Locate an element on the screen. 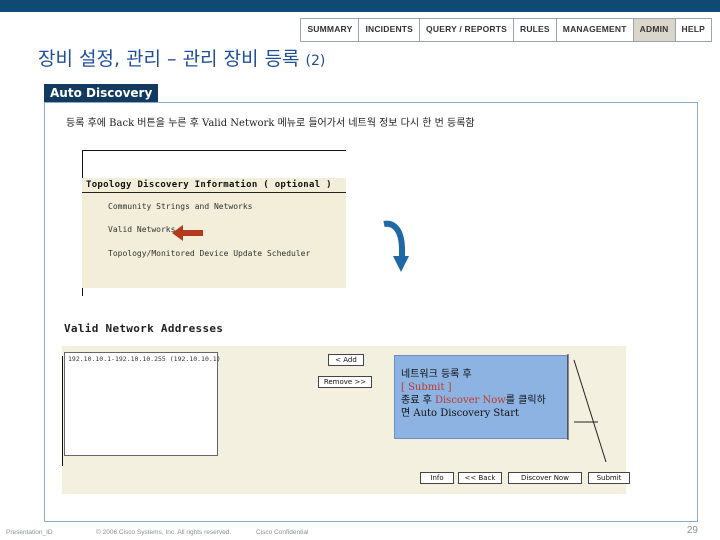  page-title-main: 장비 설정, 관리 – 관리 장비 등록 is located at coordinates (169, 59).